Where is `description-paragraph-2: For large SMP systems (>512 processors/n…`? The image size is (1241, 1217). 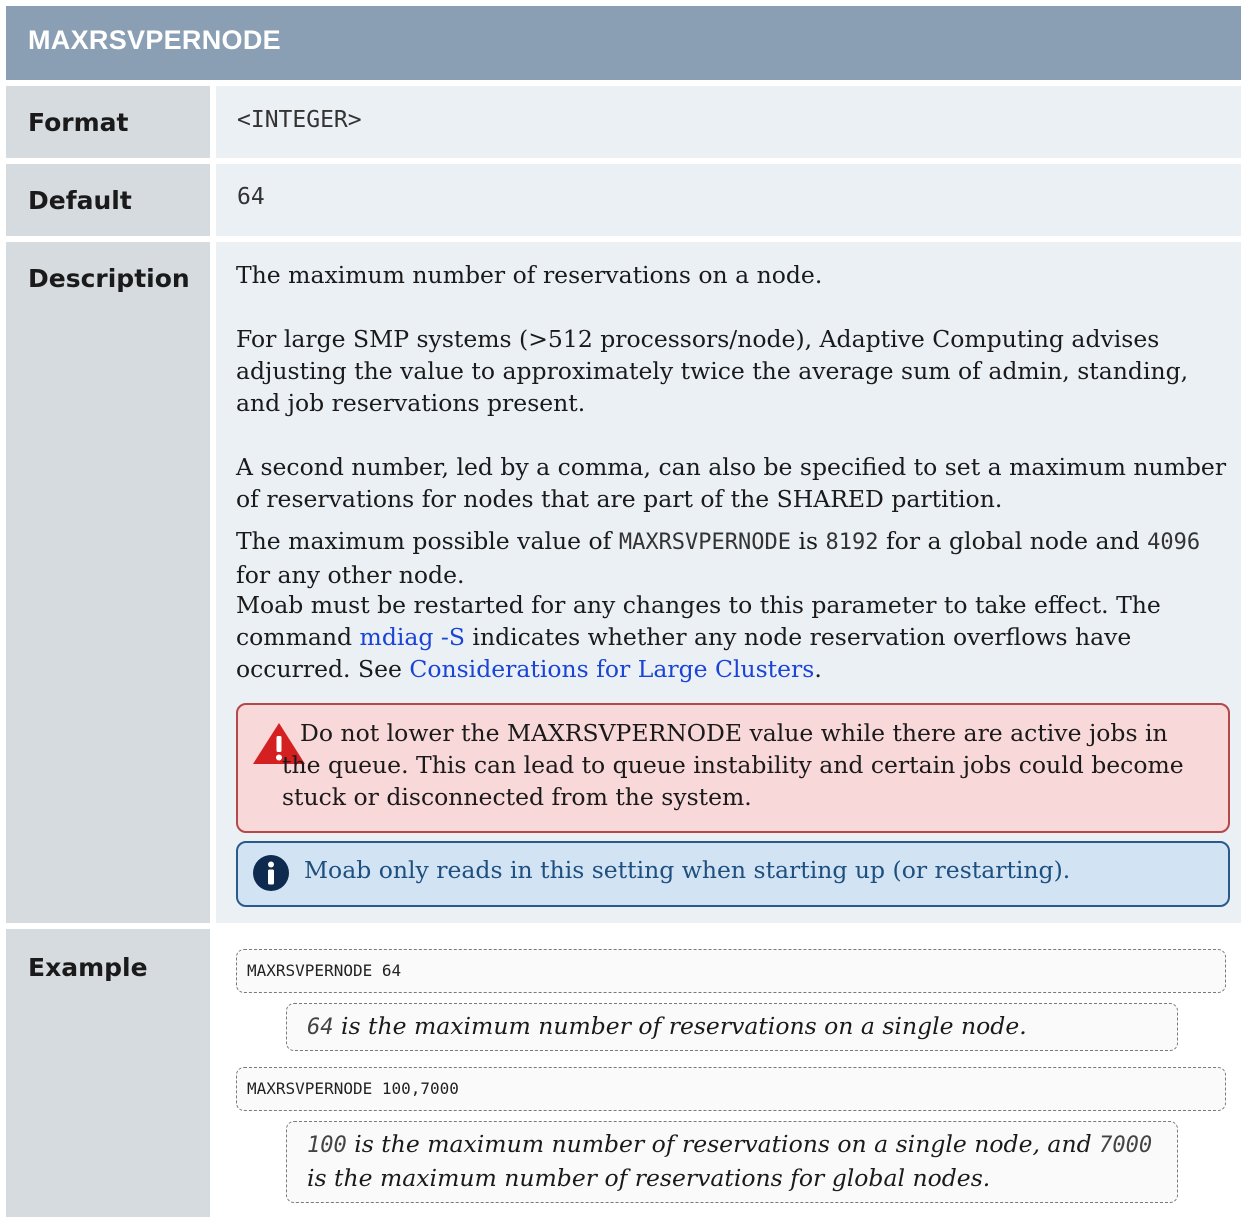
description-paragraph-2: For large SMP systems (>512 processors/n… is located at coordinates (712, 371).